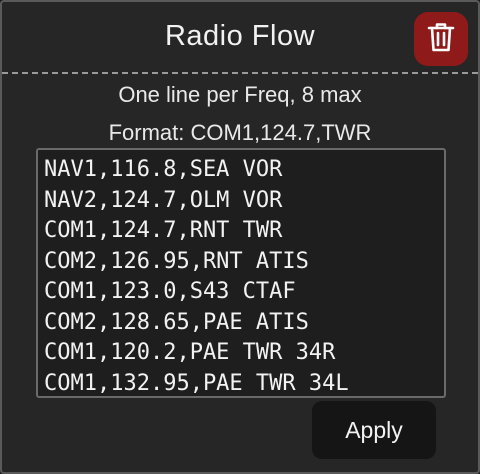 The image size is (480, 474). What do you see at coordinates (176, 261) in the screenshot?
I see `frequency-line: COM2,126.95,RNT ATIS` at bounding box center [176, 261].